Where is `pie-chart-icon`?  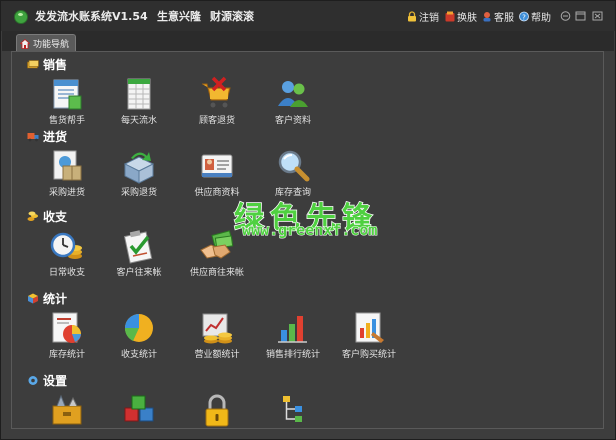 pie-chart-icon is located at coordinates (138, 328).